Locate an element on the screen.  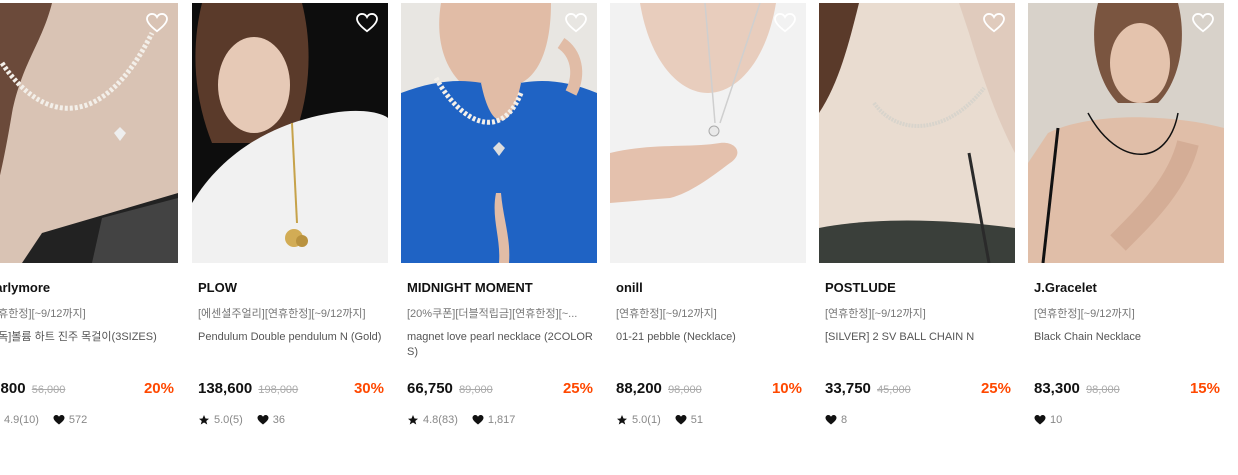
discount-rate: 15% is located at coordinates (1204, 388).